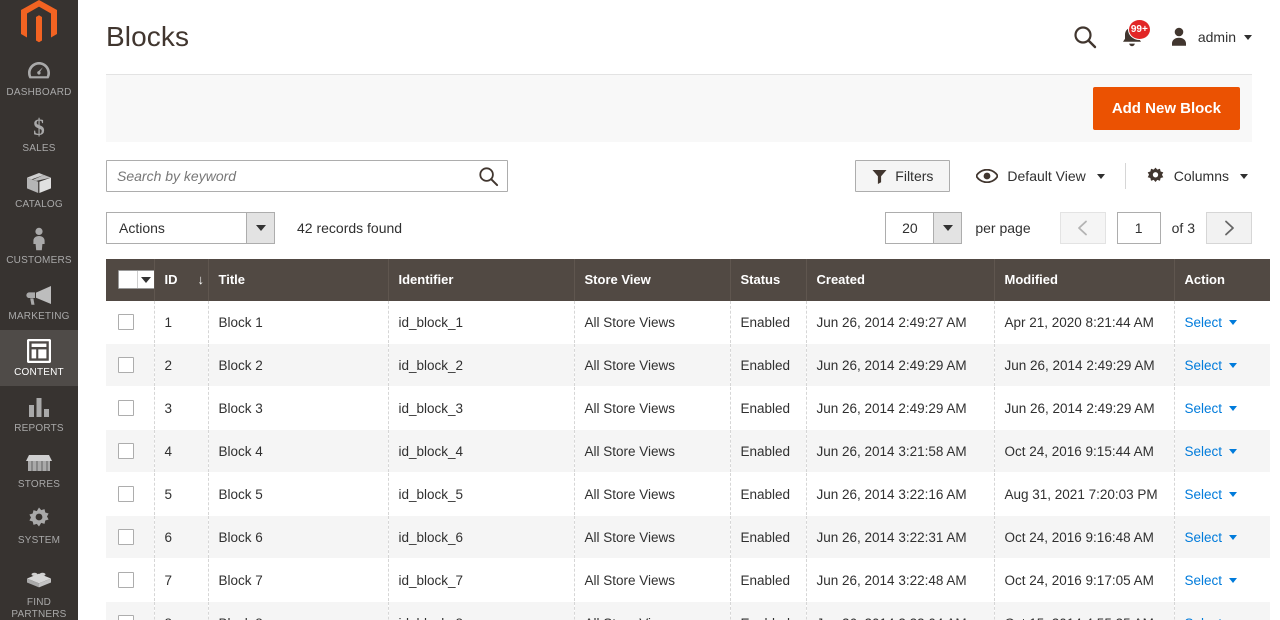 The height and width of the screenshot is (620, 1280). What do you see at coordinates (1082, 228) in the screenshot?
I see `previous-page-button` at bounding box center [1082, 228].